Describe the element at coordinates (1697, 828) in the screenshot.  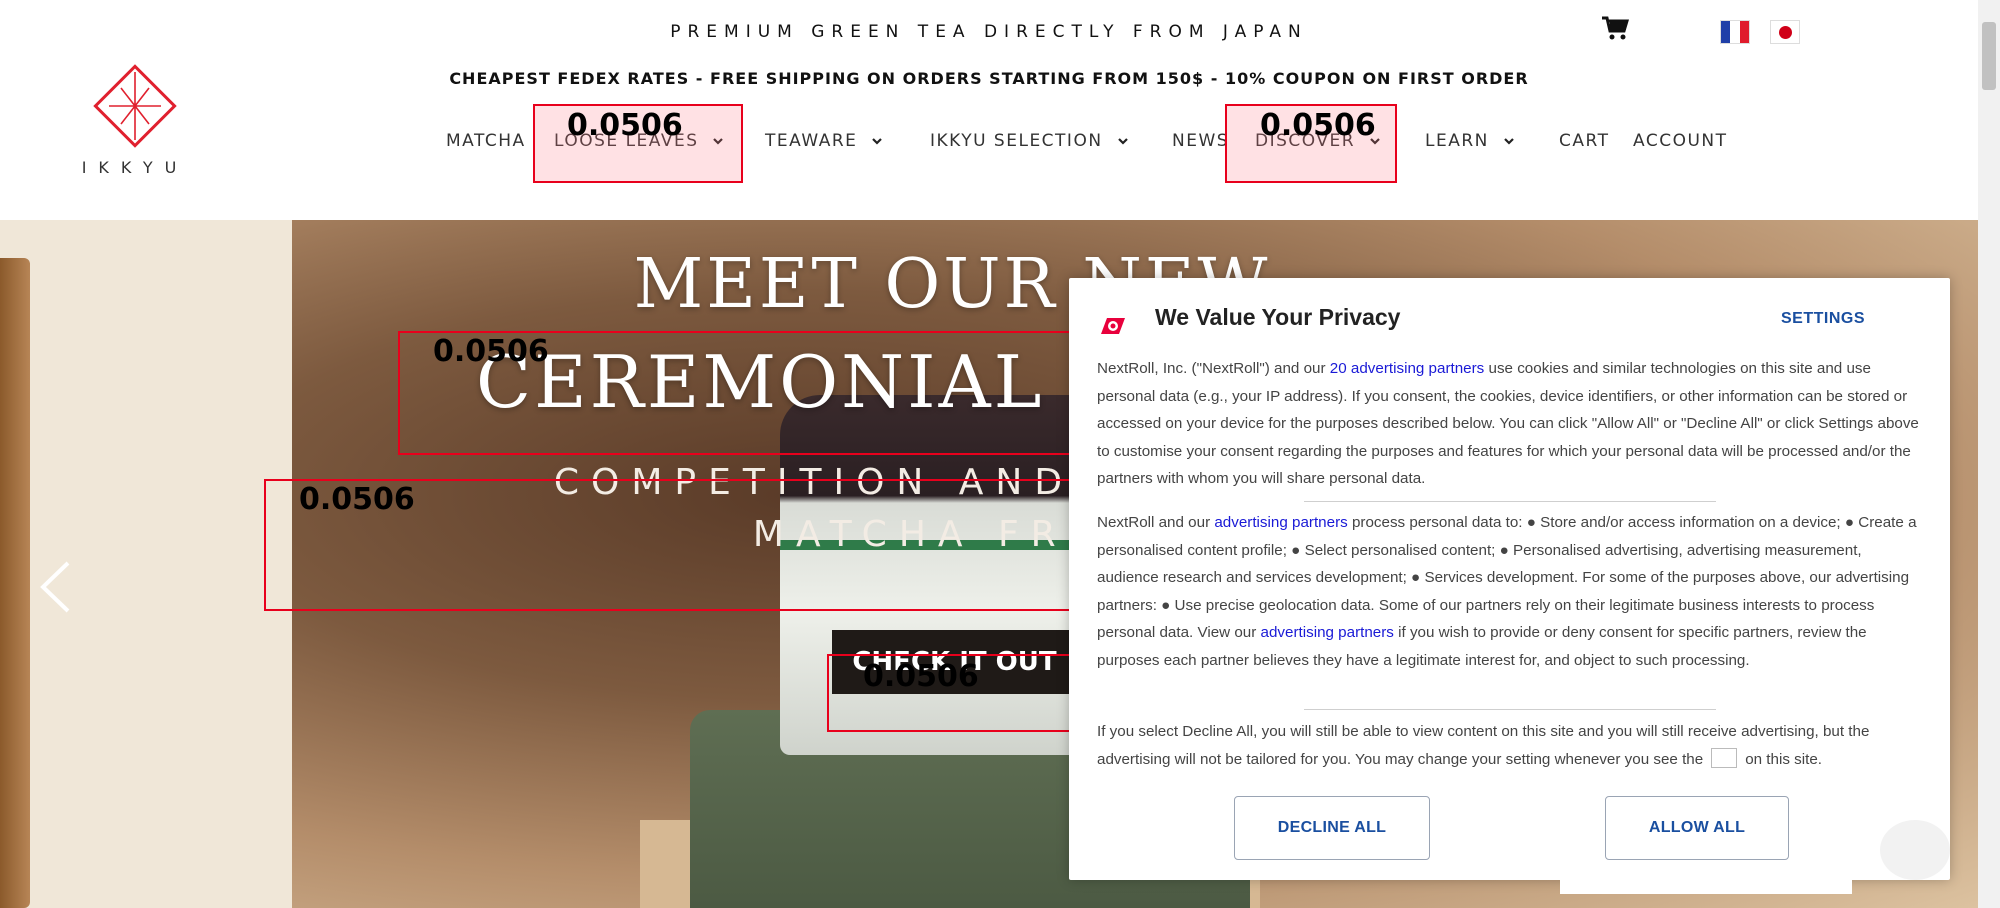
I see `allow-all-button: ALLOW ALL` at that location.